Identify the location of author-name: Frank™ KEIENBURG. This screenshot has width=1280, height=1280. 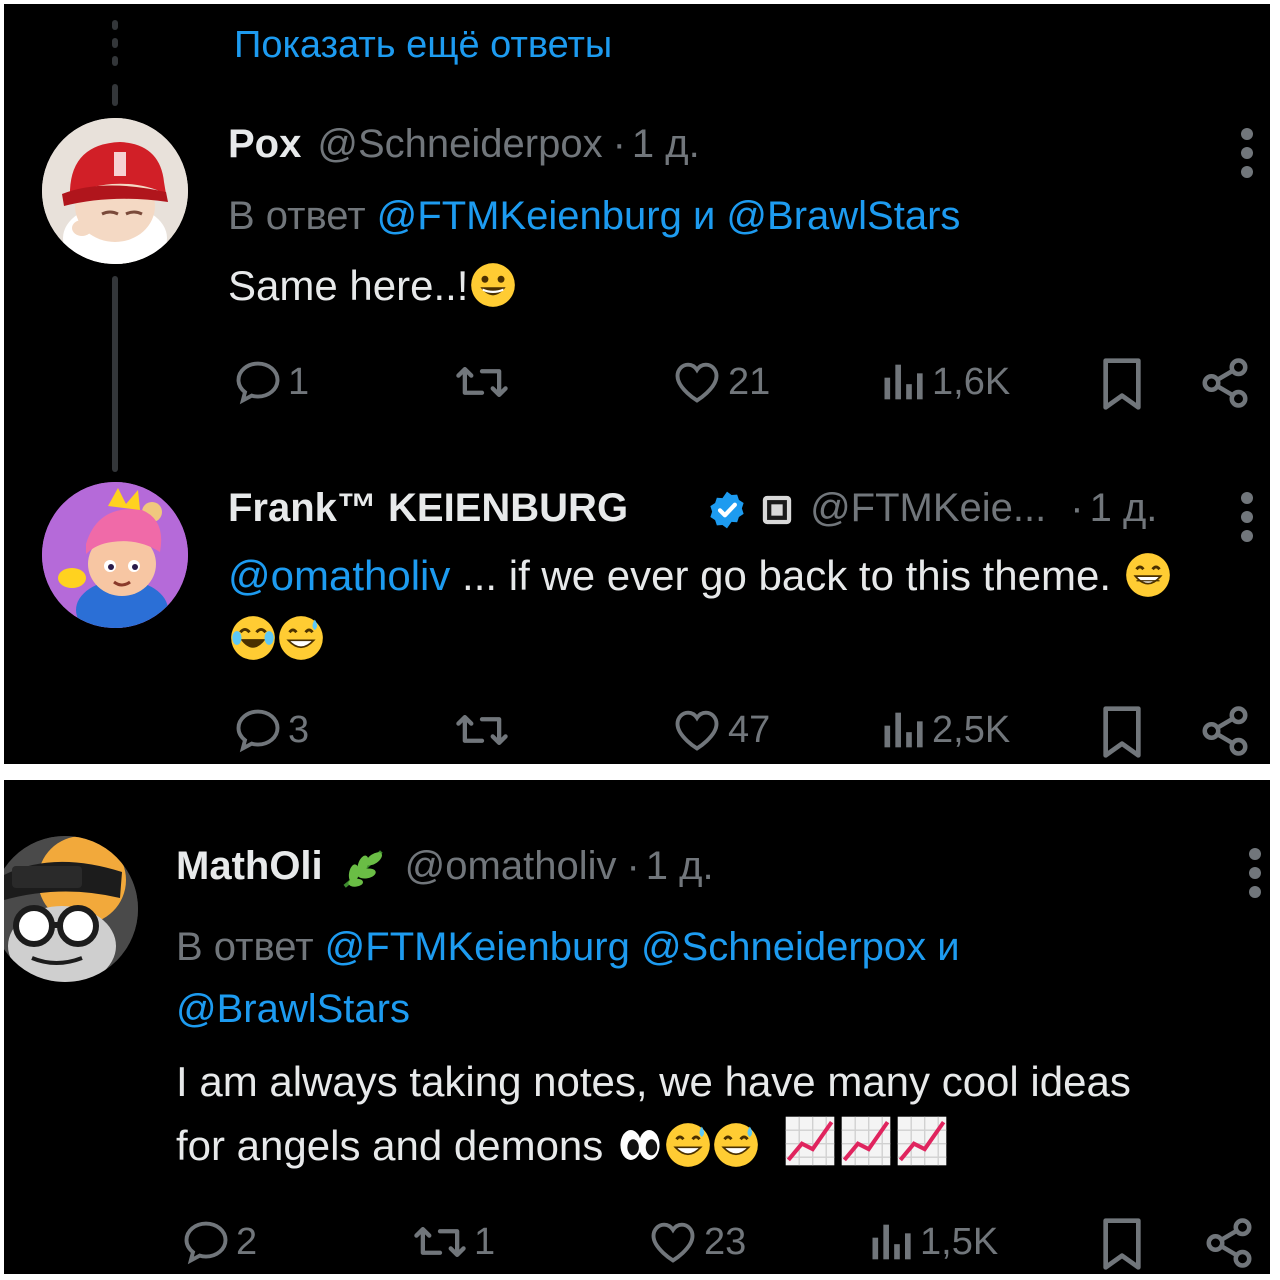
(428, 508).